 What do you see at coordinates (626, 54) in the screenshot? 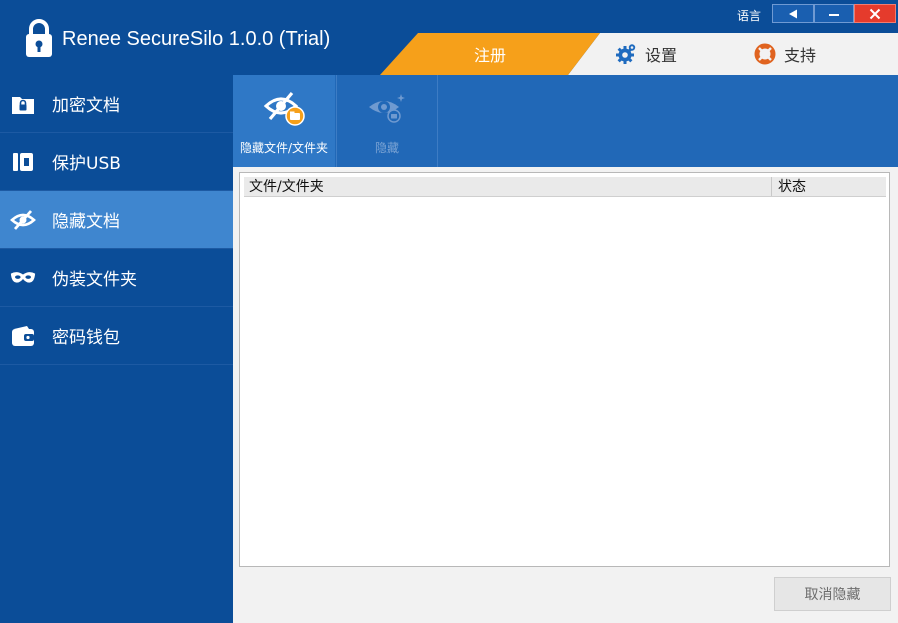
I see `gear-icon` at bounding box center [626, 54].